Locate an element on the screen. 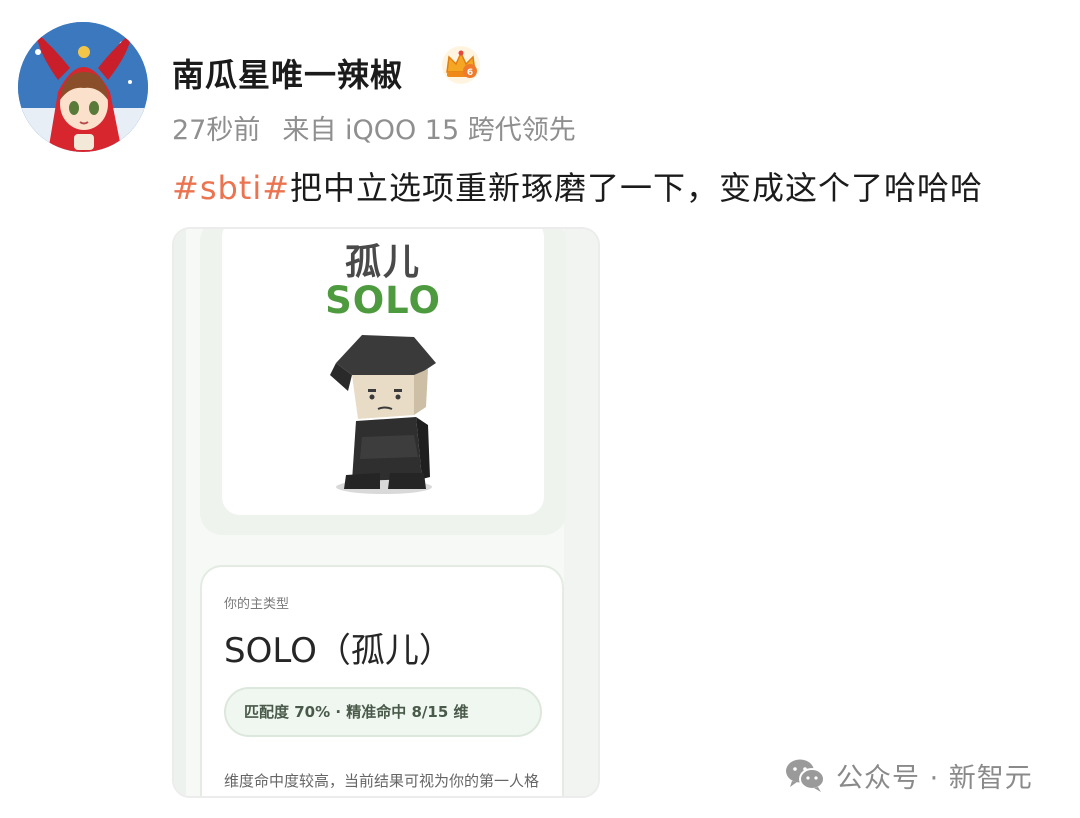  hashtag-link: #sbti# is located at coordinates (231, 188).